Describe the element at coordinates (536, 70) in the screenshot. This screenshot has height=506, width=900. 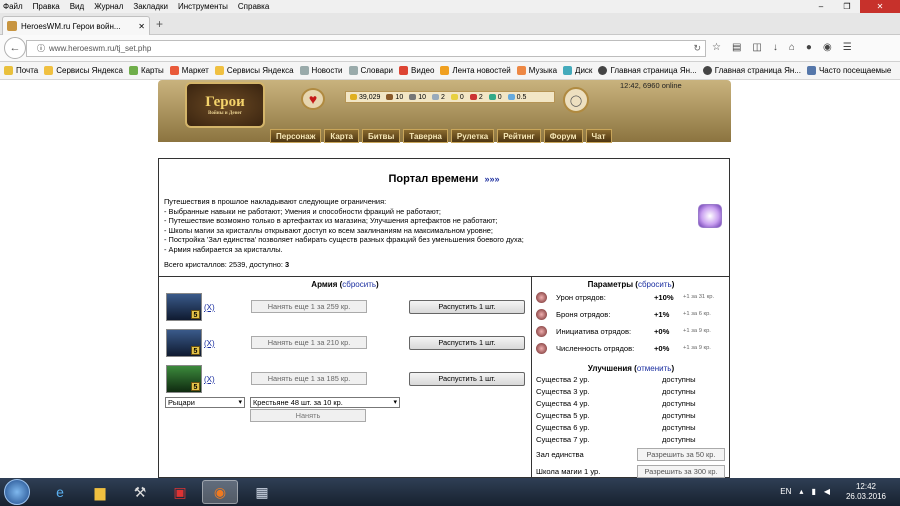
I see `bookmark-item: Музыка` at that location.